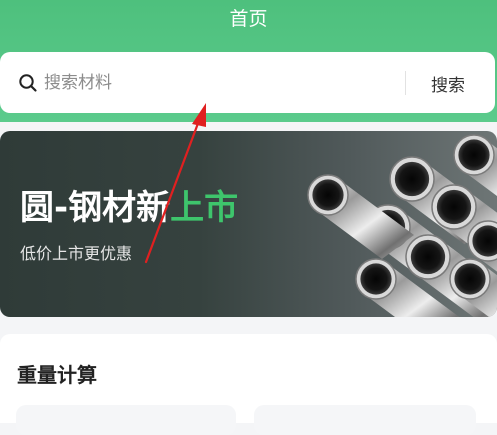 The image size is (497, 435). What do you see at coordinates (28, 83) in the screenshot?
I see `search-icon` at bounding box center [28, 83].